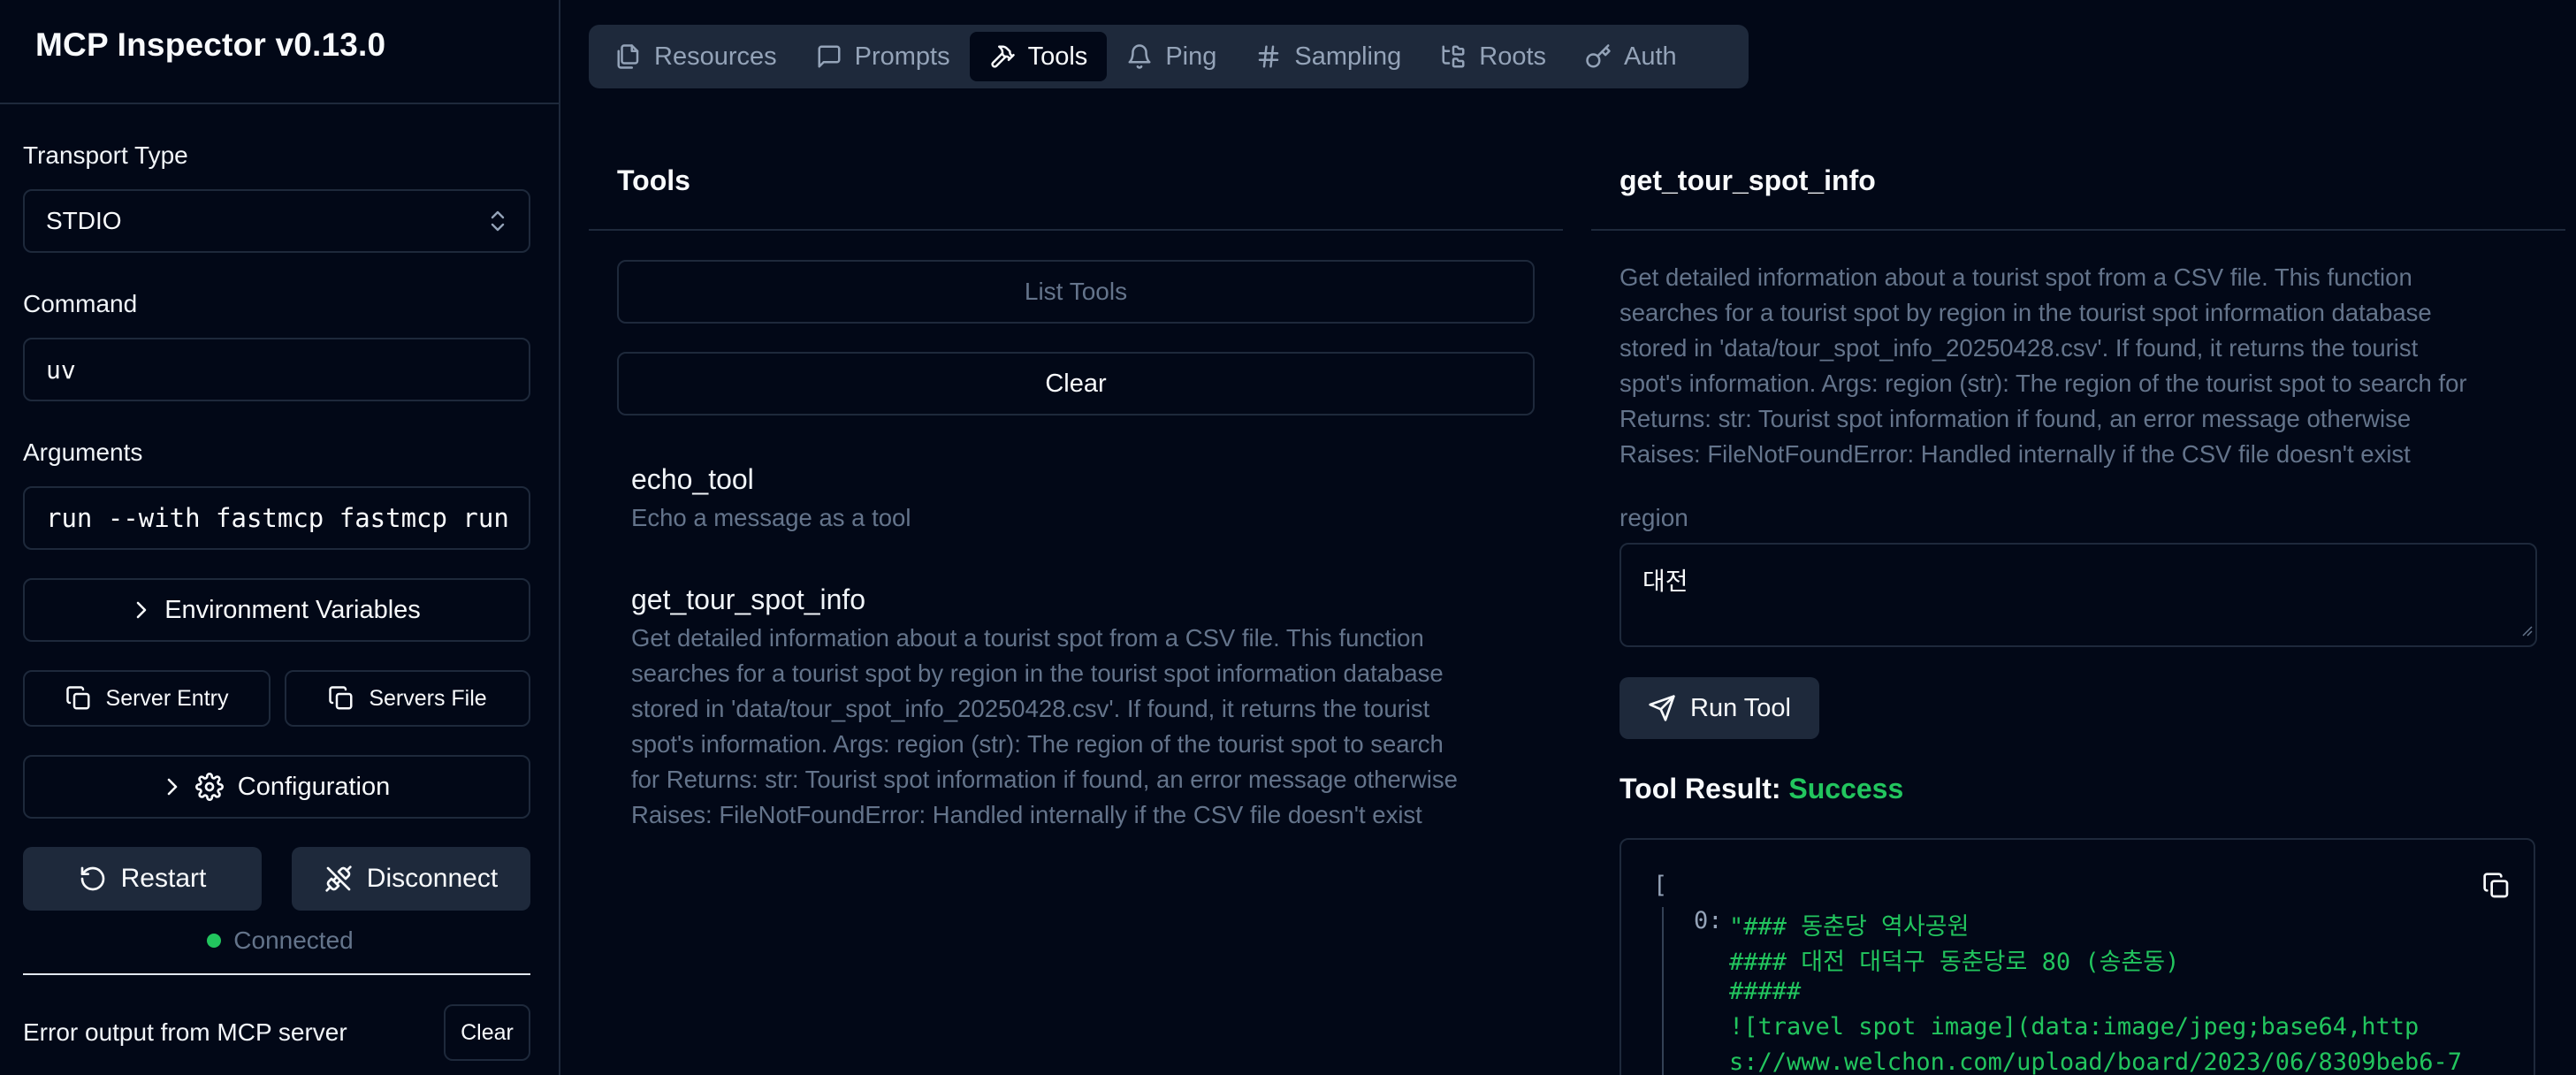 The image size is (2576, 1075). I want to click on tab-resources: Resources, so click(696, 57).